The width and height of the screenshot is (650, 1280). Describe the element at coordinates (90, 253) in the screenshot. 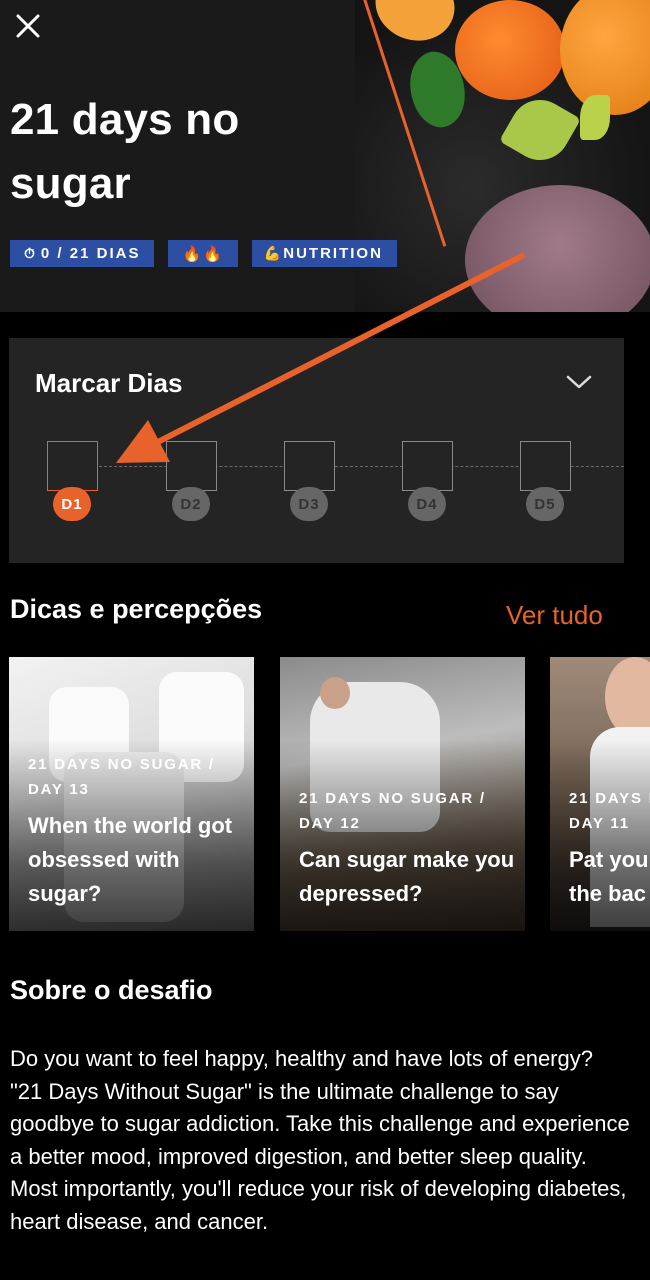

I see `progress-badge-text: 0 / 21 DIAS` at that location.